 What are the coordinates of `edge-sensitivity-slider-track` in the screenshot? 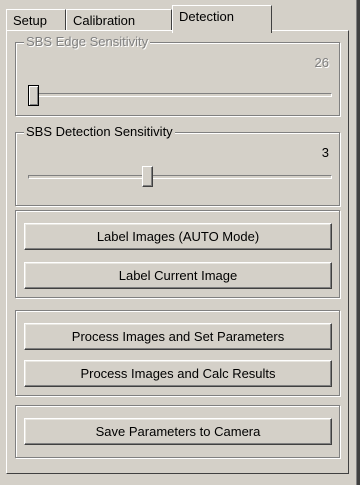 It's located at (180, 95).